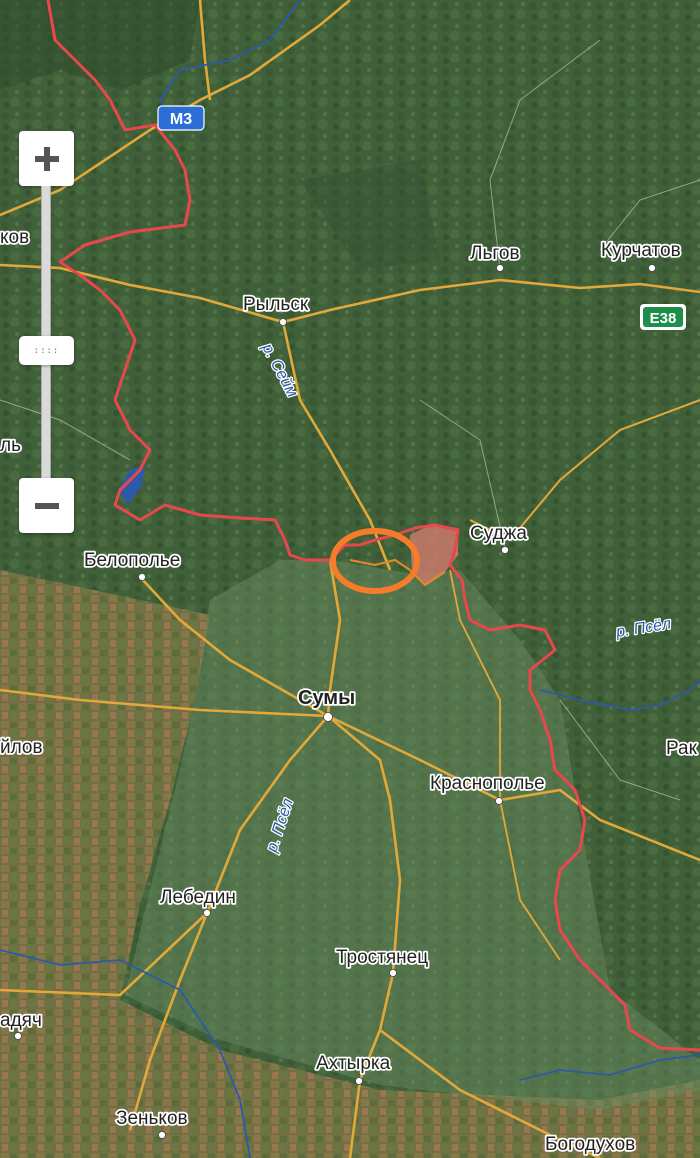  I want to click on minus-icon, so click(46, 505).